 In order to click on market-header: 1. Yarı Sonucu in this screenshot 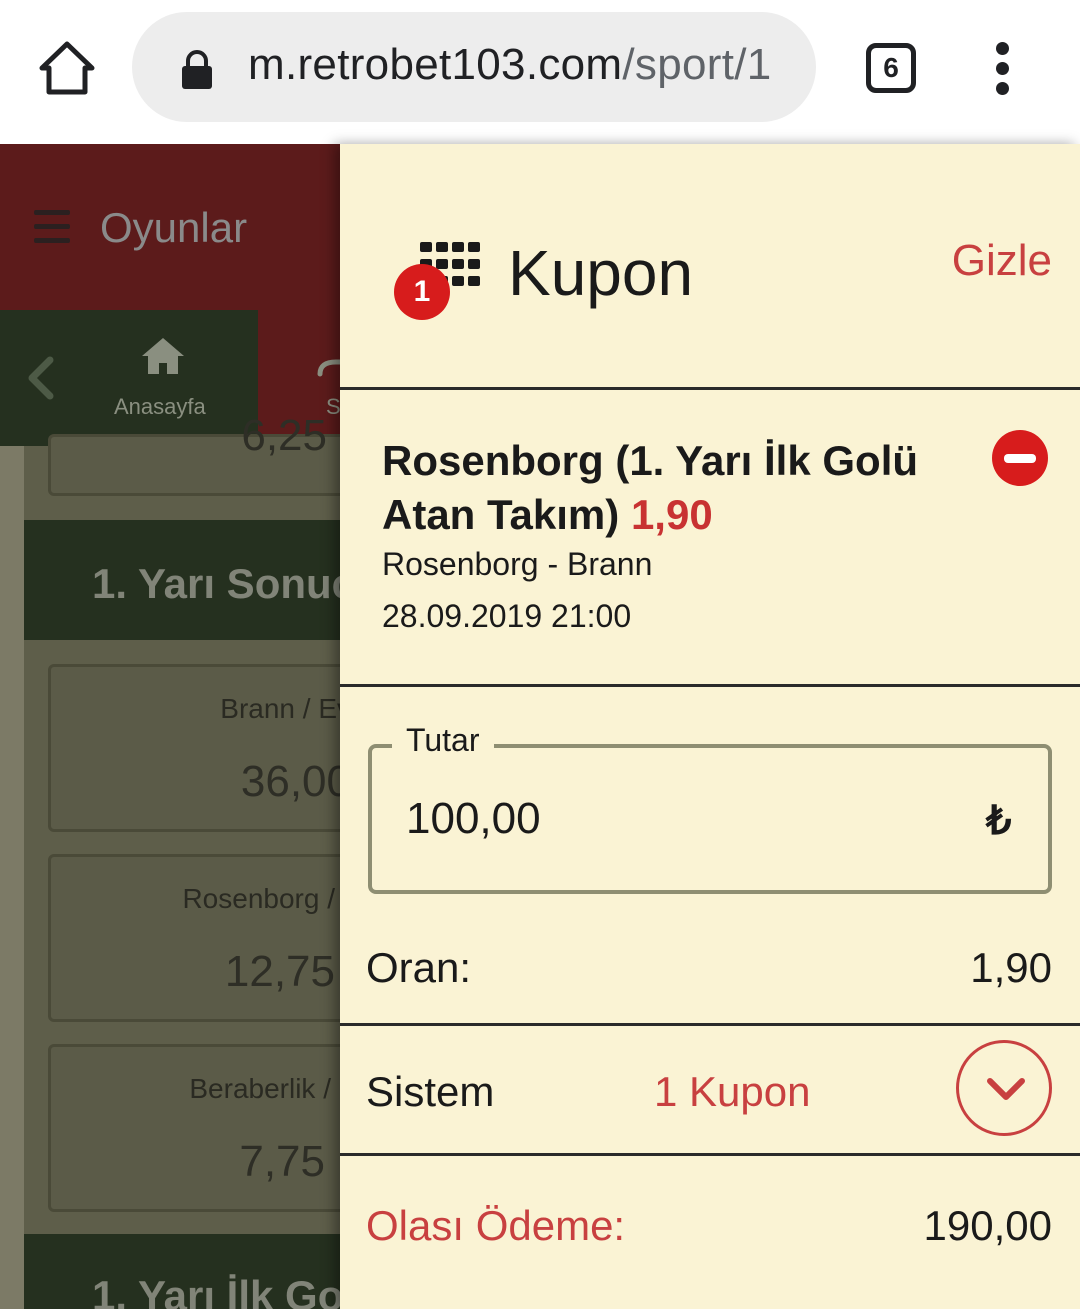, I will do `click(182, 580)`.